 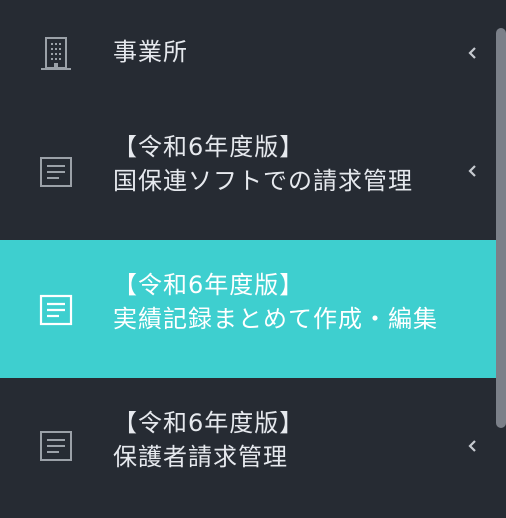 What do you see at coordinates (501, 228) in the screenshot?
I see `scrollbar` at bounding box center [501, 228].